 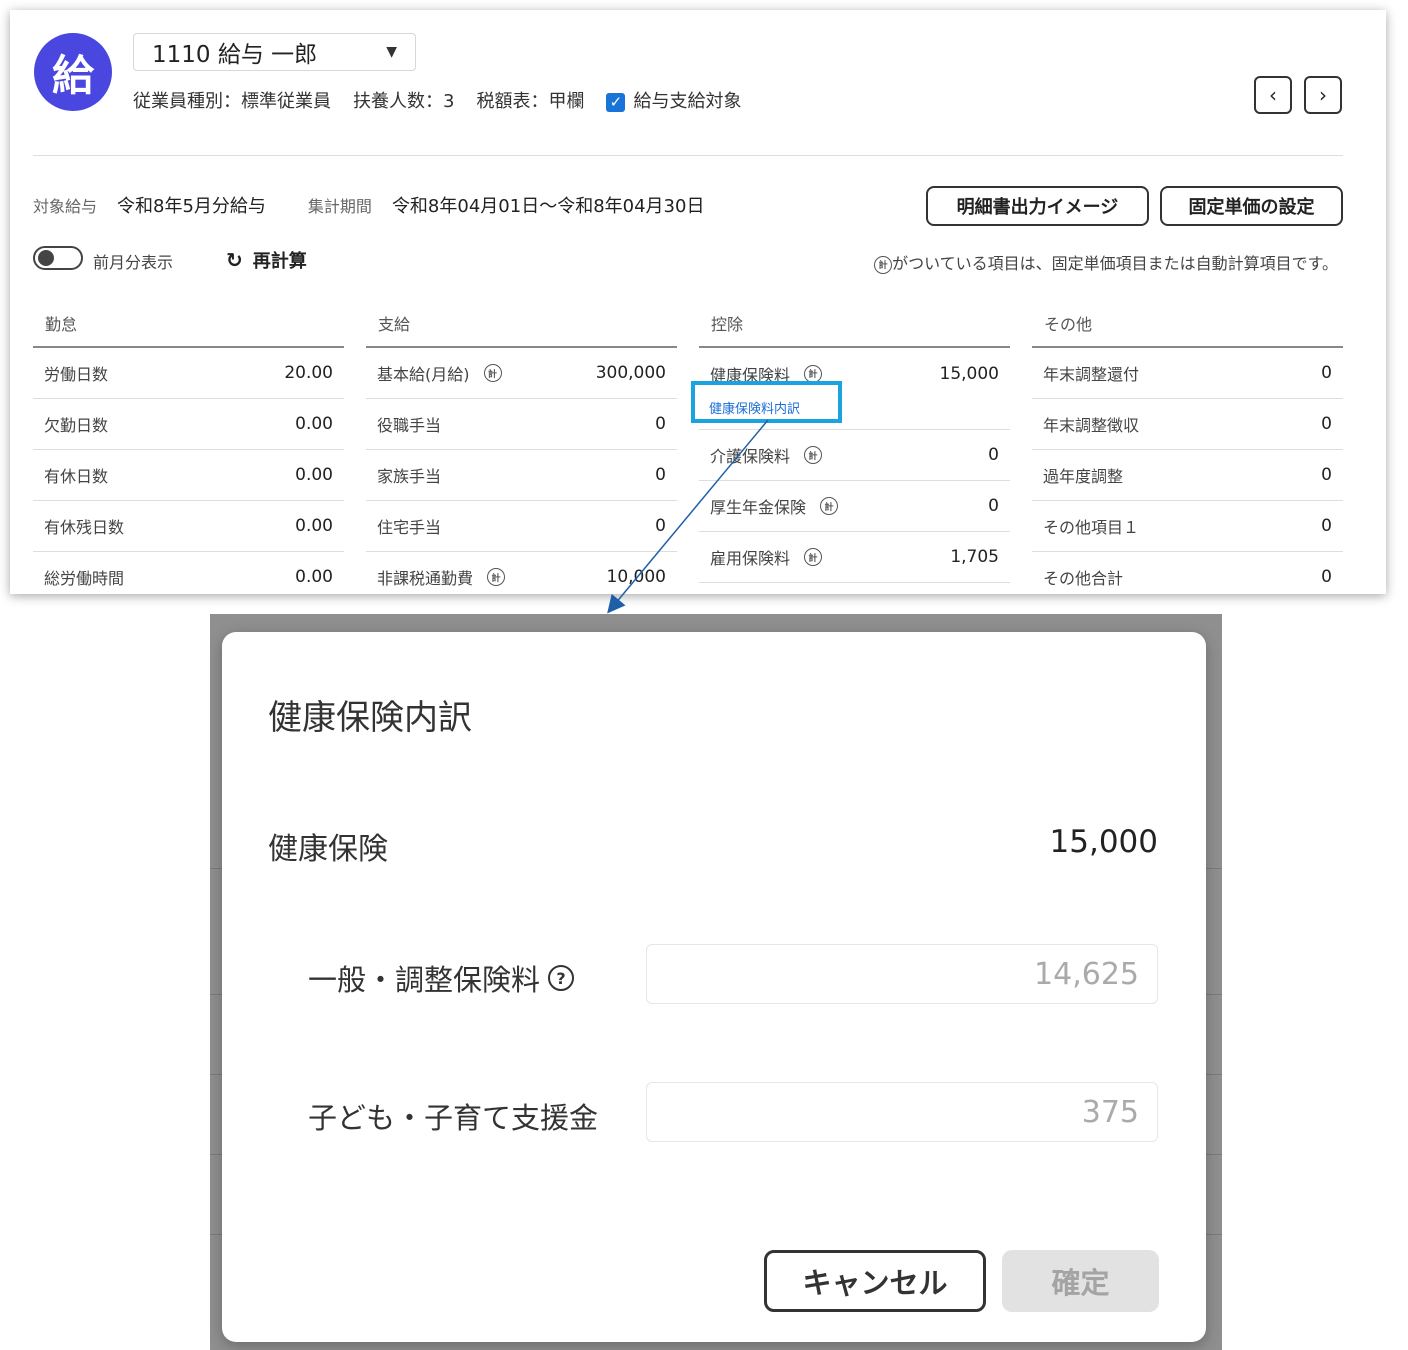 What do you see at coordinates (391, 52) in the screenshot?
I see `chevron-down-icon: ▼` at bounding box center [391, 52].